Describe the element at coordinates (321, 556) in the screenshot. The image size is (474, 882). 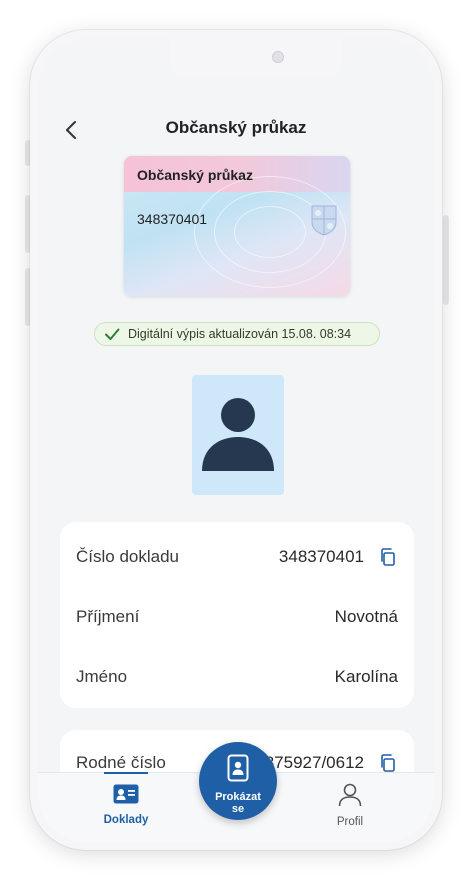
I see `detail-value: 348370401` at that location.